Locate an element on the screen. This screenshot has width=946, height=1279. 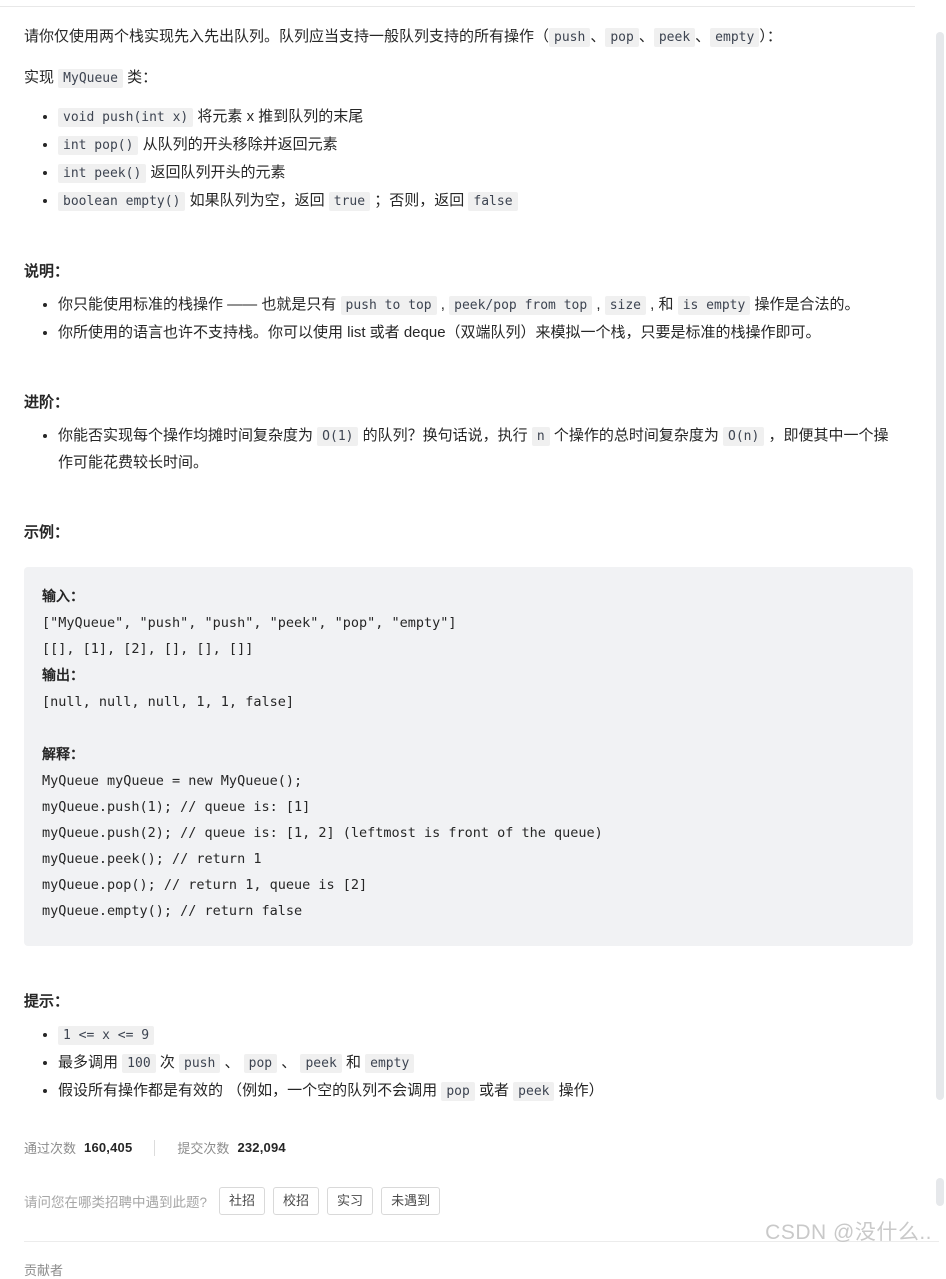
list-item: int peek() 返回队列开头的元素 is located at coordinates (474, 173).